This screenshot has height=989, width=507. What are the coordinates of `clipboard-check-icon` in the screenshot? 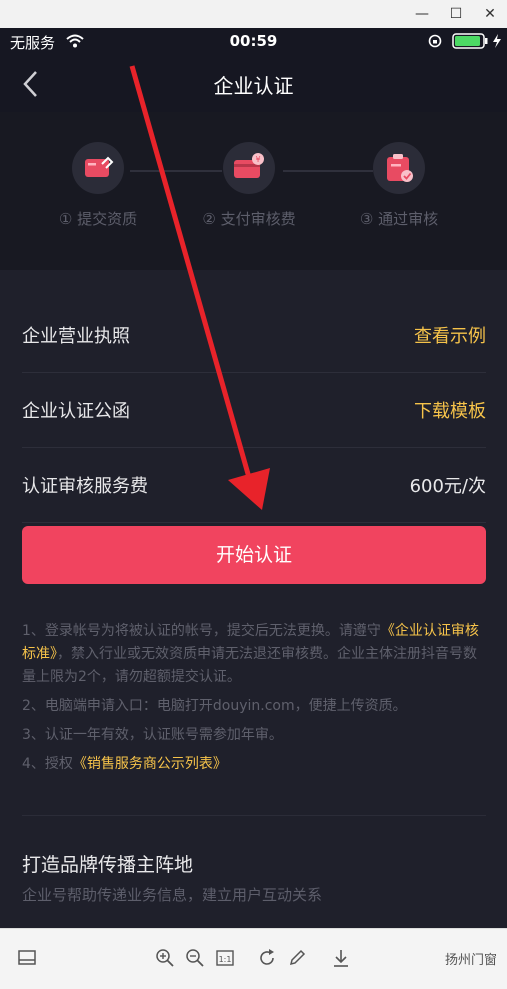 It's located at (400, 168).